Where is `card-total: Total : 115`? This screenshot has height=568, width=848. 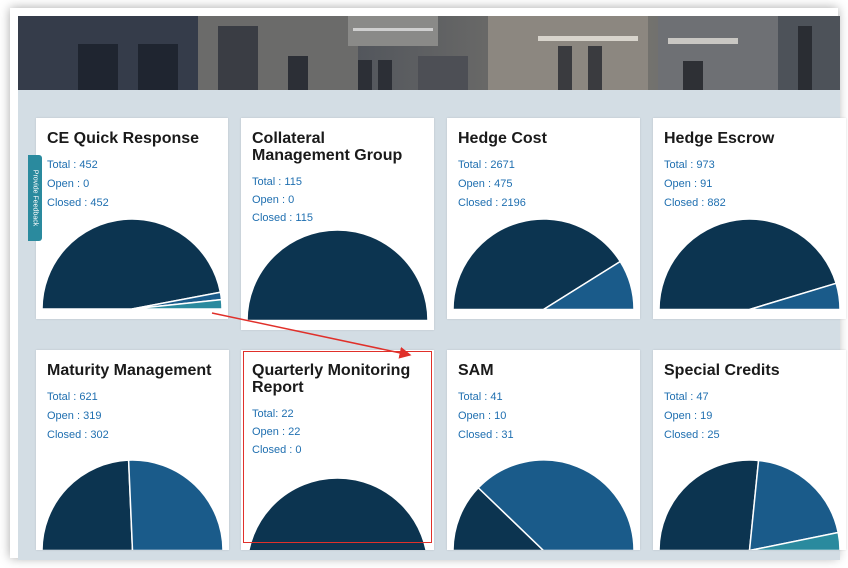 card-total: Total : 115 is located at coordinates (277, 182).